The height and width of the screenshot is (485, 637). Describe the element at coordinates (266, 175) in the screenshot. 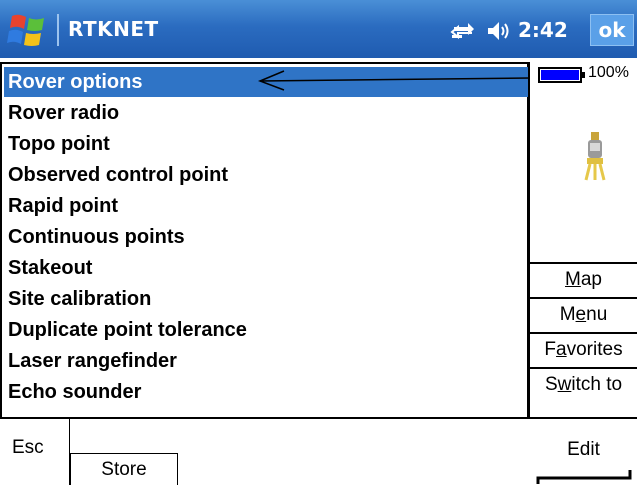

I see `list-item-observed-control-point: Observed control point` at that location.